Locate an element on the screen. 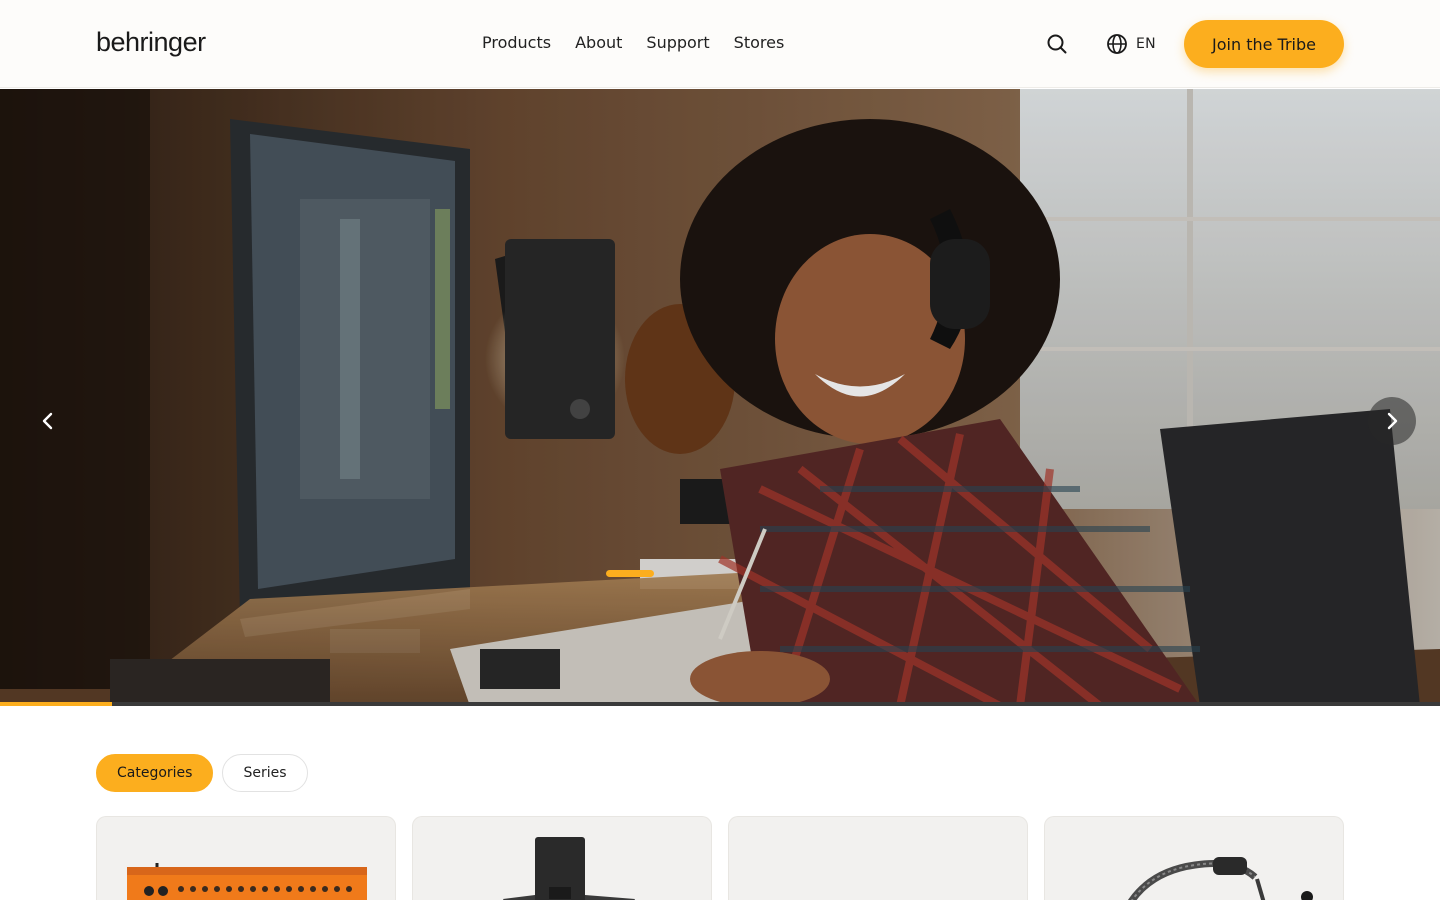 The image size is (1440, 900). carousel-prev-button is located at coordinates (48, 421).